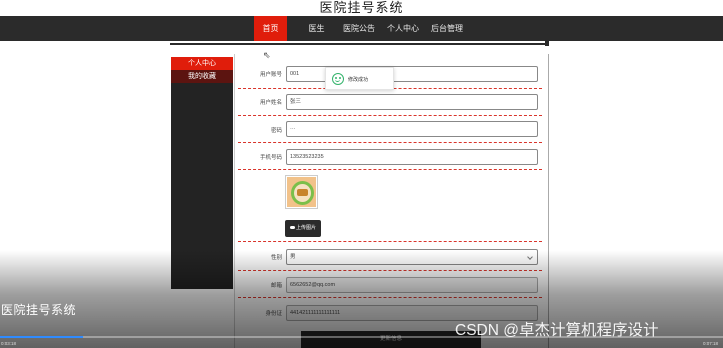  What do you see at coordinates (412, 285) in the screenshot?
I see `email-field: 6562652@qq.com` at bounding box center [412, 285].